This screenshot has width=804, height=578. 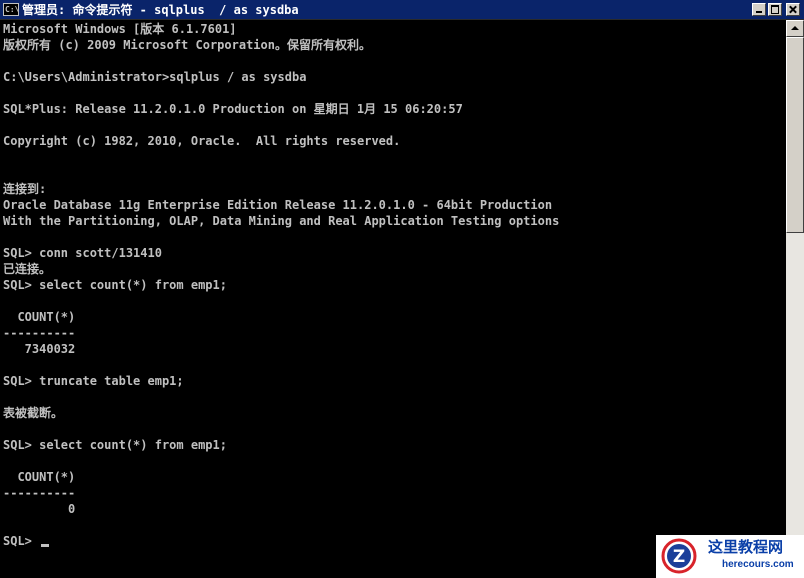 I want to click on text-cursor, so click(x=45, y=545).